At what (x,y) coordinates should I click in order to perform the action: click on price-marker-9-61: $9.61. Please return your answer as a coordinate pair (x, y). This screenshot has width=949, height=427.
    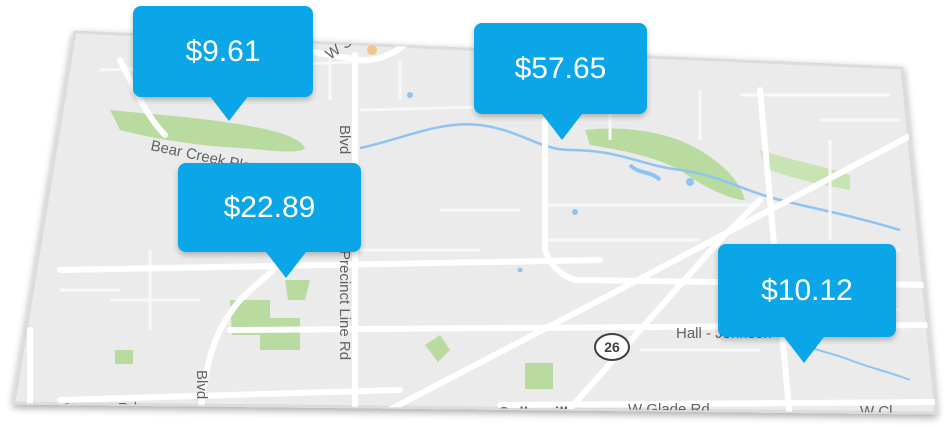
    Looking at the image, I should click on (223, 63).